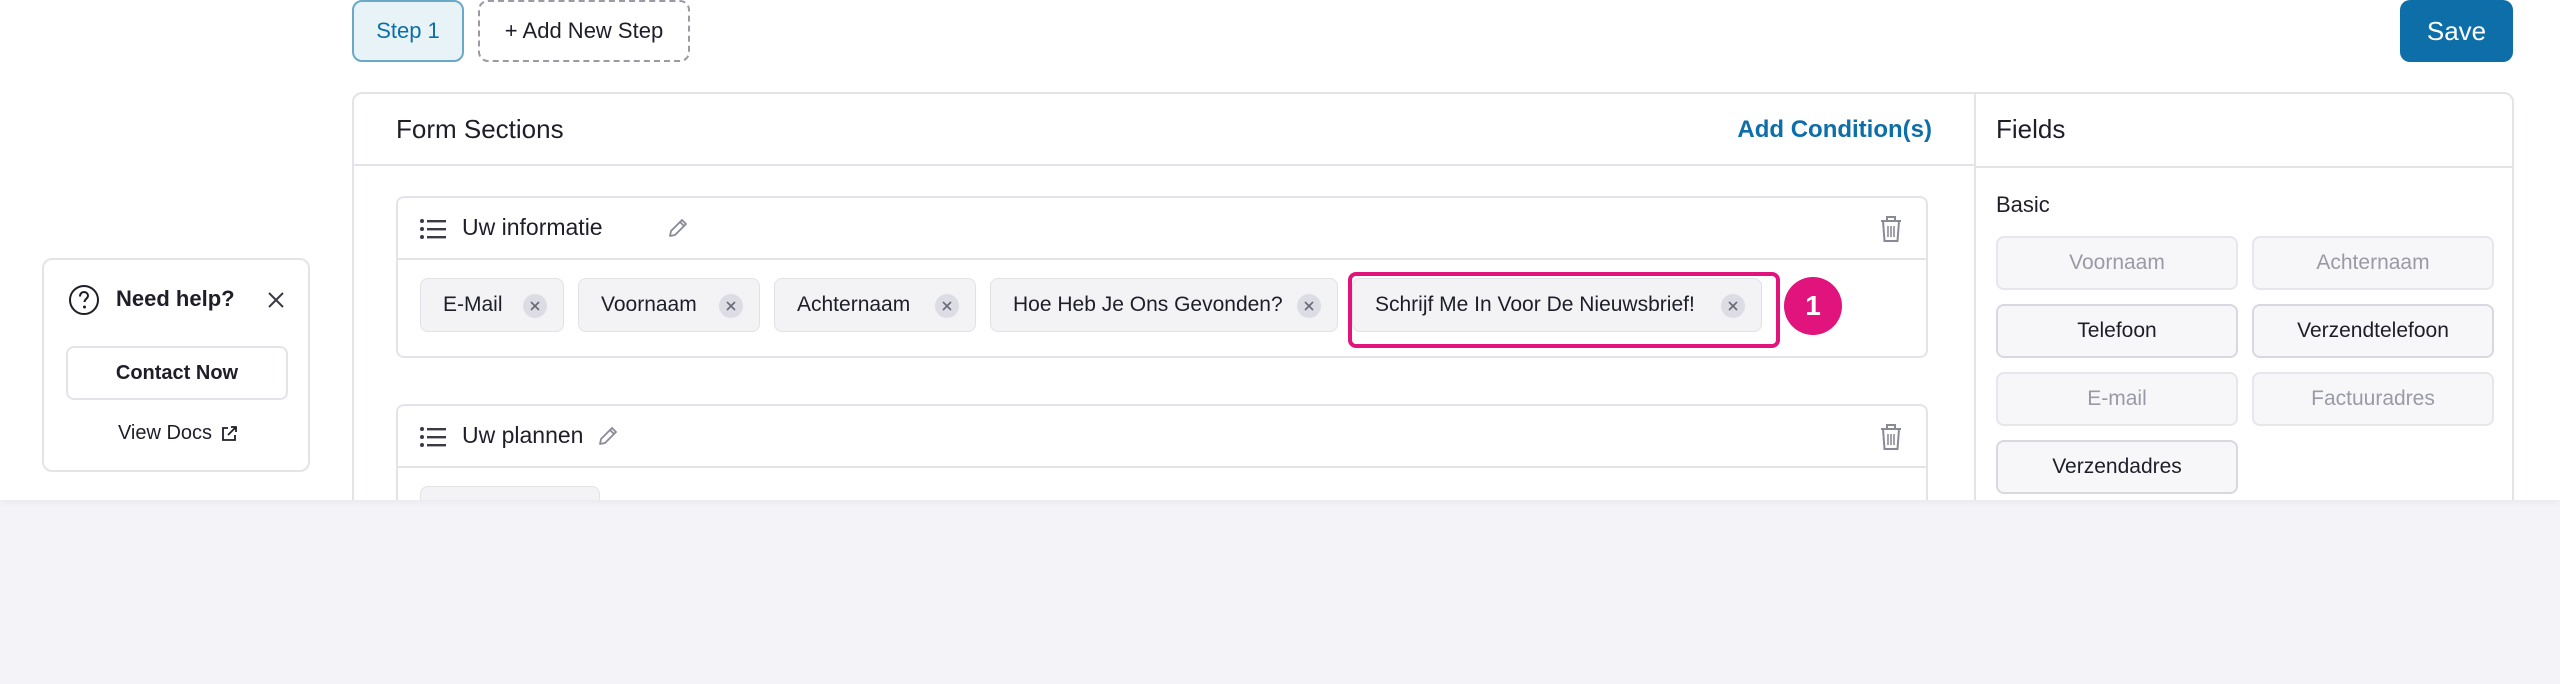 This screenshot has width=2560, height=684. What do you see at coordinates (84, 300) in the screenshot?
I see `help-question-icon` at bounding box center [84, 300].